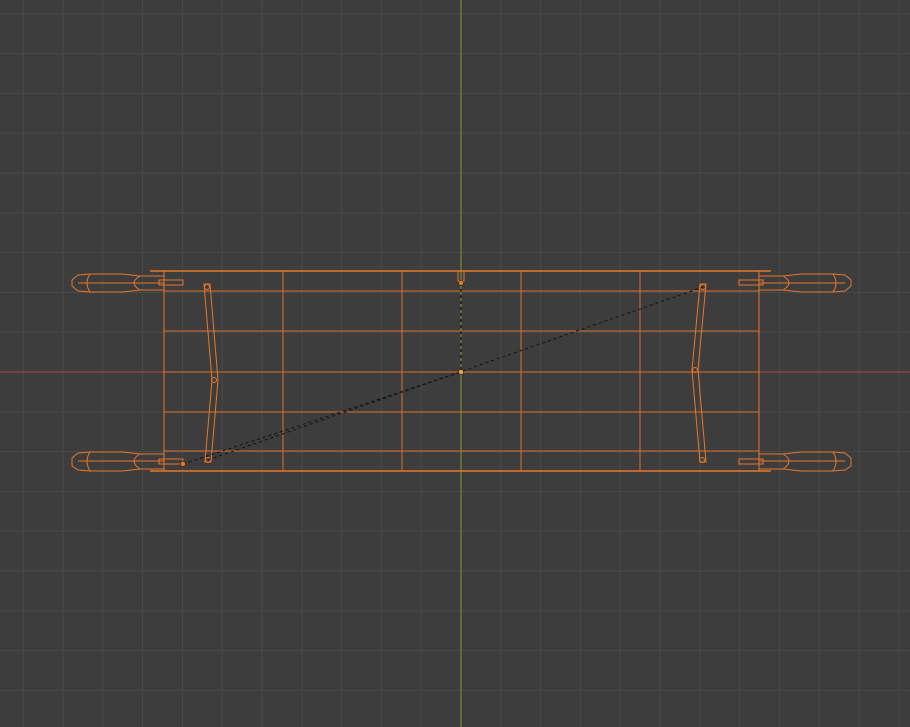  I want to click on strut-right, so click(699, 373).